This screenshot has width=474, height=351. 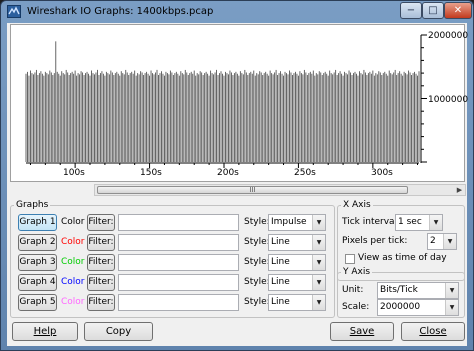 What do you see at coordinates (433, 241) in the screenshot?
I see `pixels-per-tick-value: 2` at bounding box center [433, 241].